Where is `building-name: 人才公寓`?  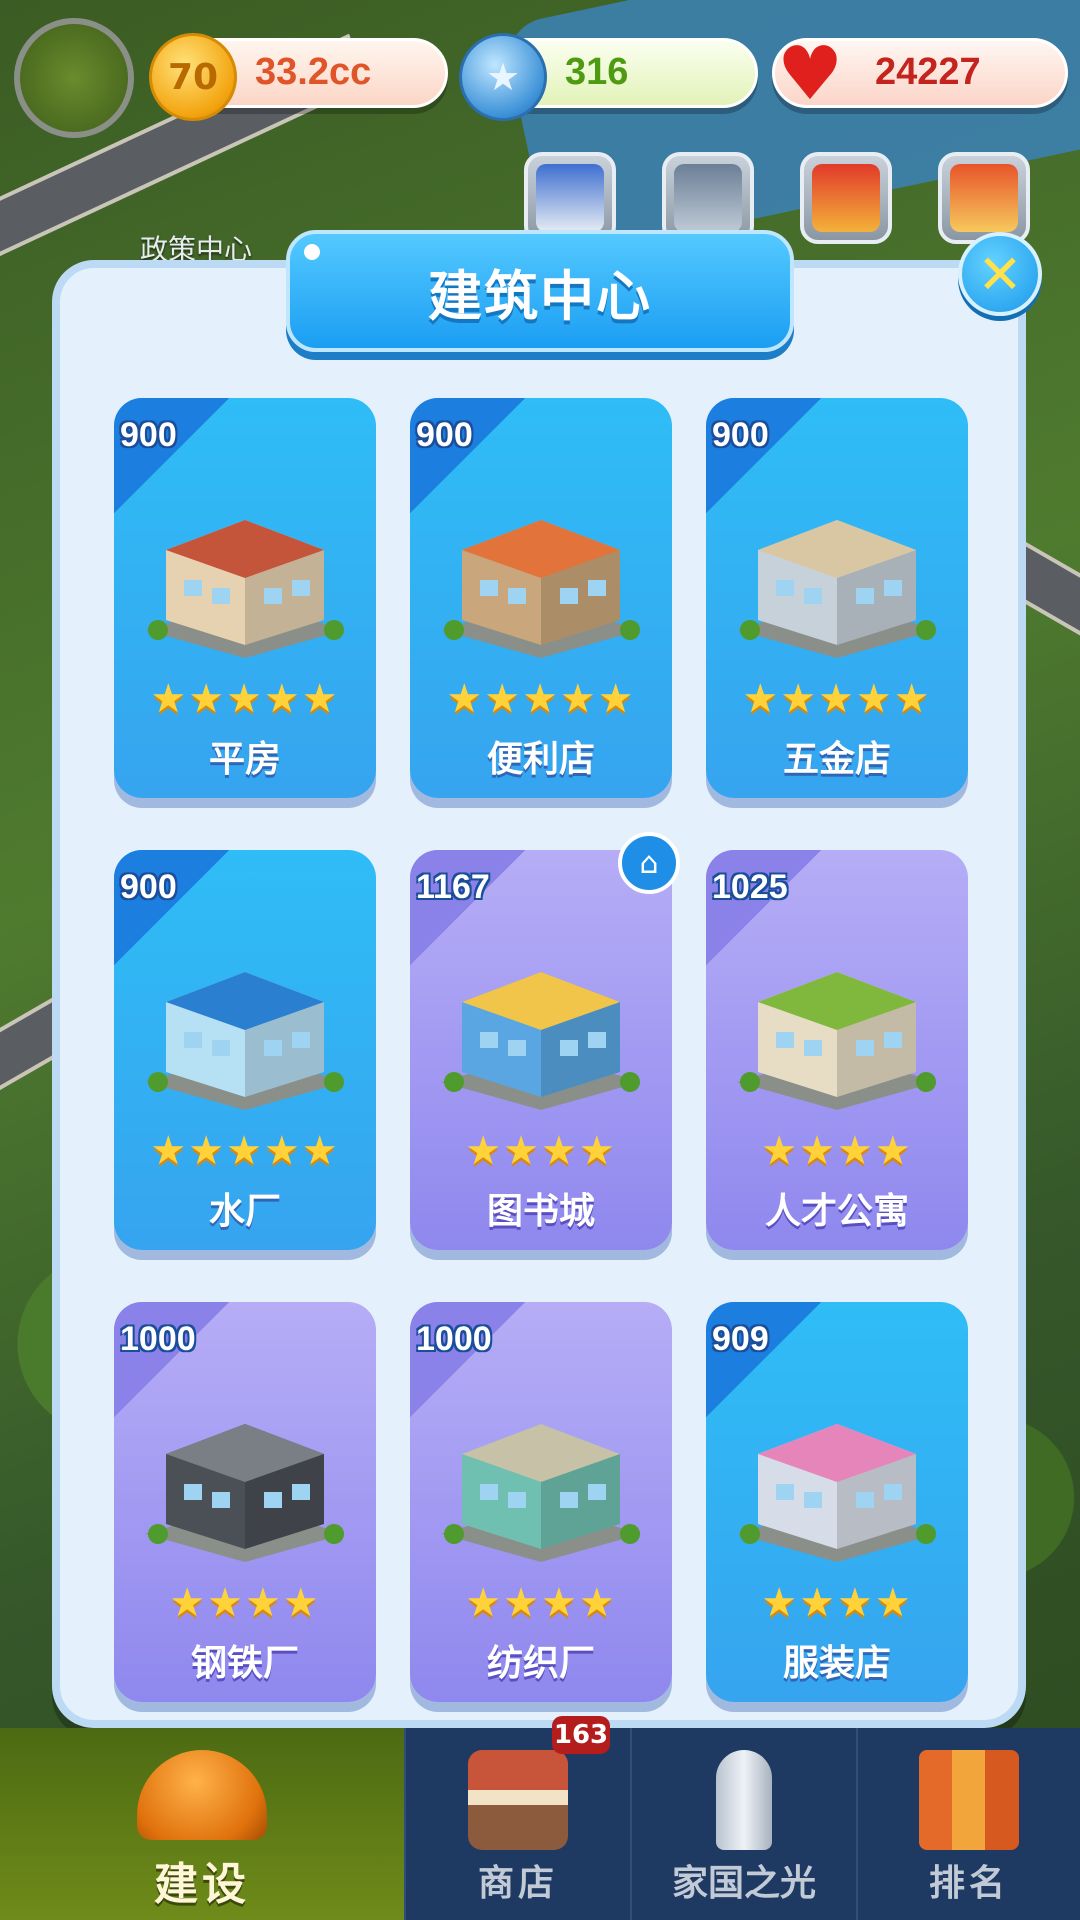 building-name: 人才公寓 is located at coordinates (836, 1211).